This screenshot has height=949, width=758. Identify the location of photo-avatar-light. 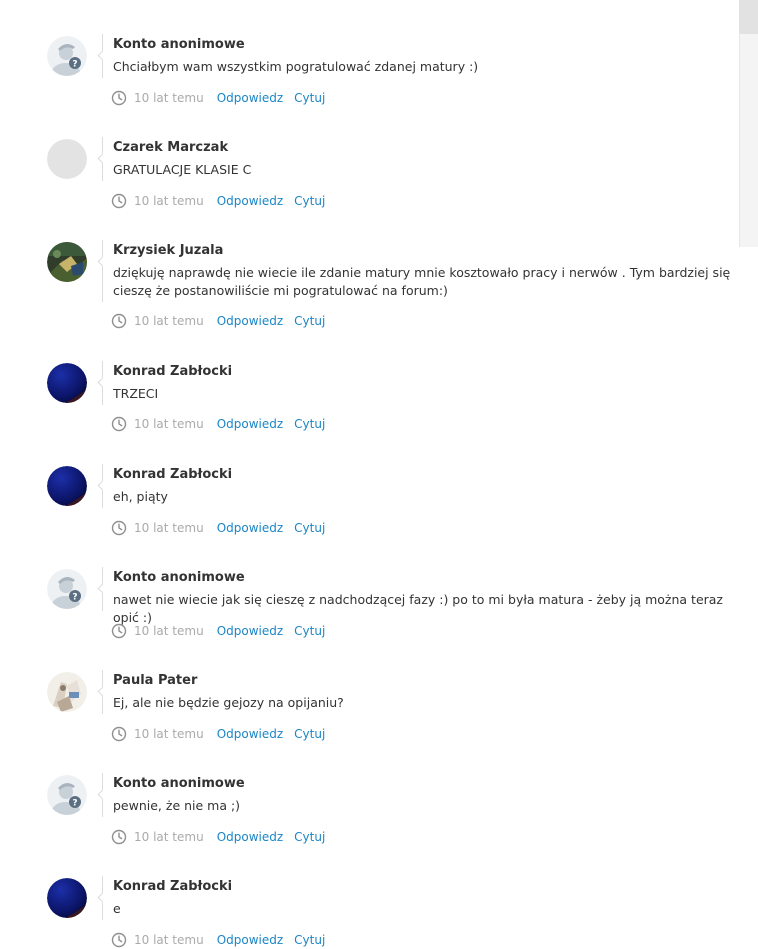
(67, 692).